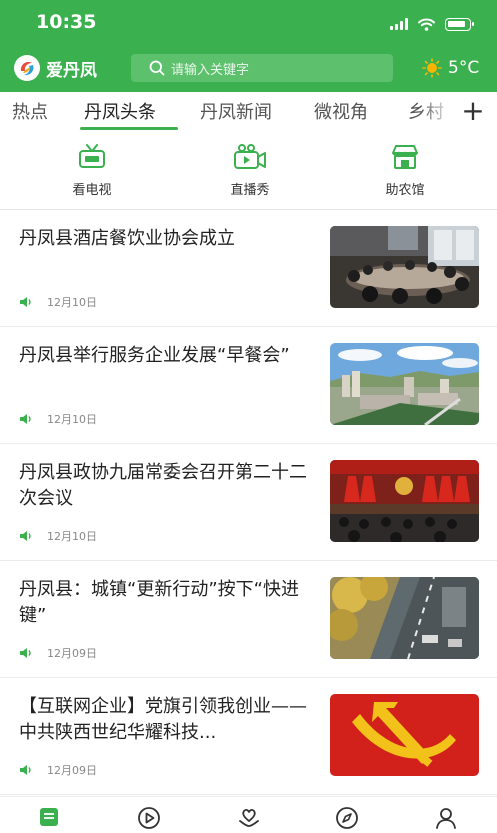 The width and height of the screenshot is (497, 833). I want to click on wifi-icon, so click(426, 24).